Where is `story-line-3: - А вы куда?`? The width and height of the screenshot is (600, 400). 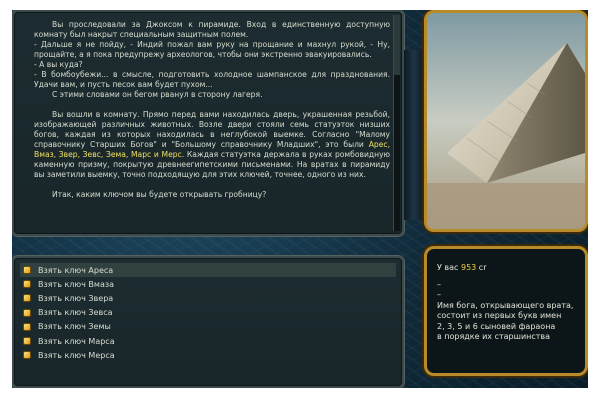 story-line-3: - А вы куда? is located at coordinates (58, 64).